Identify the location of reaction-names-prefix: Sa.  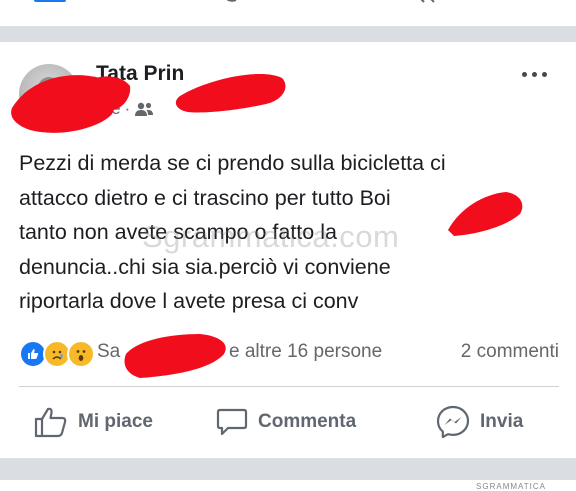
(108, 352).